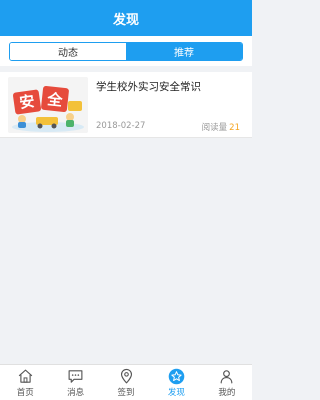  I want to click on home-icon, so click(25, 376).